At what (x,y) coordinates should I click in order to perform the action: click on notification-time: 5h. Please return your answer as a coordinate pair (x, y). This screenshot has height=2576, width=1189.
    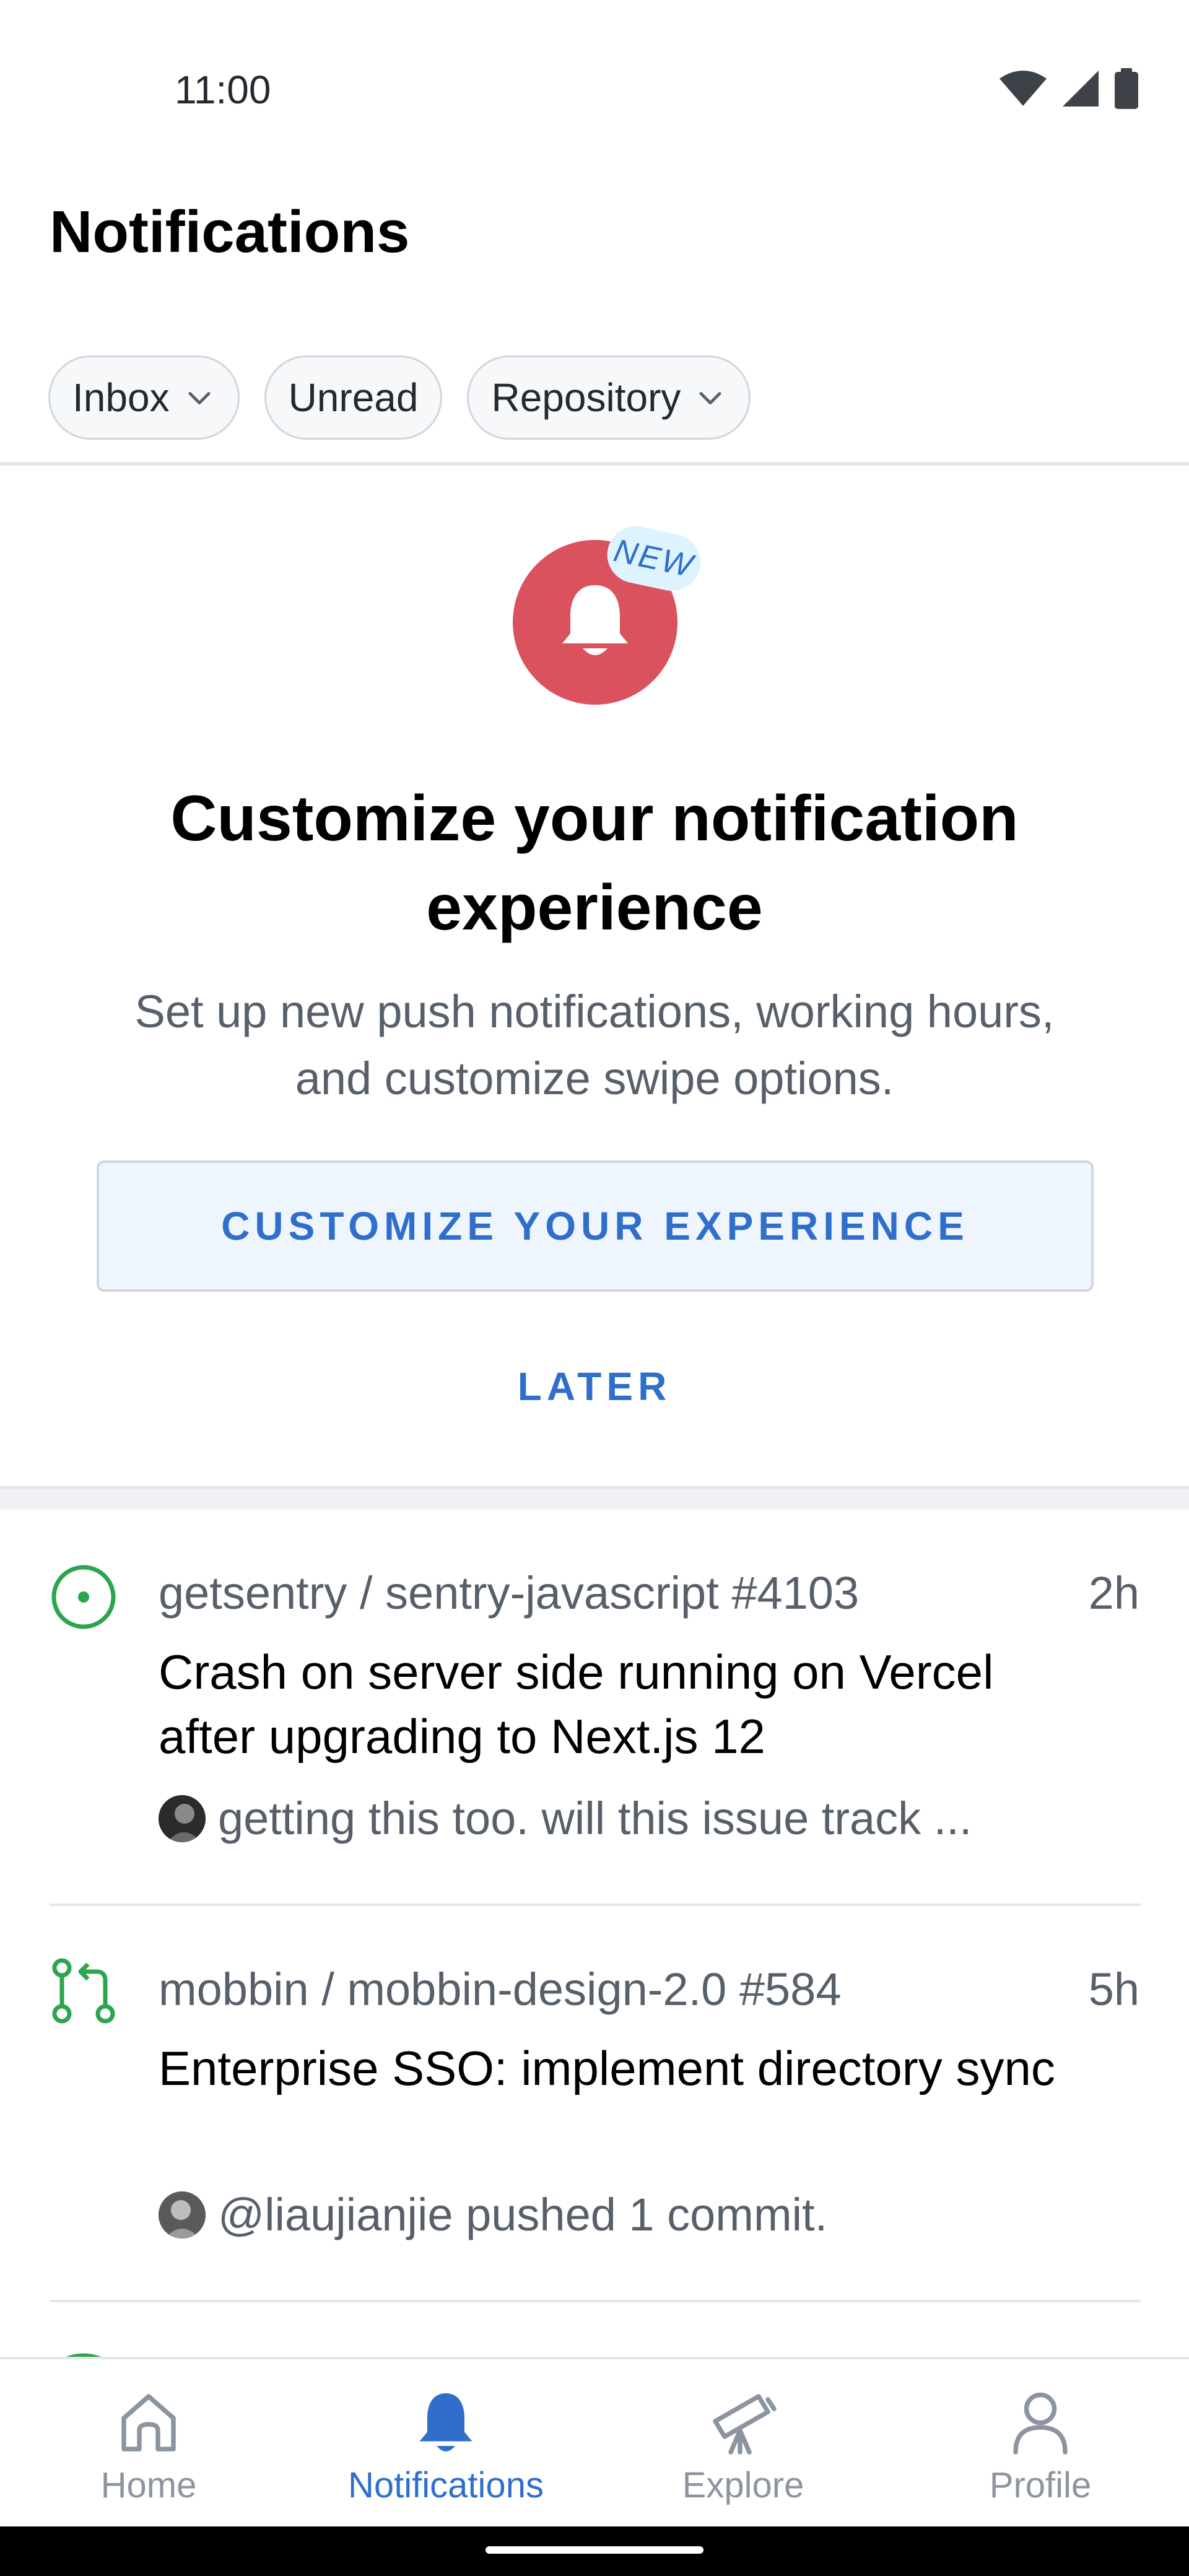
    Looking at the image, I should click on (1113, 1989).